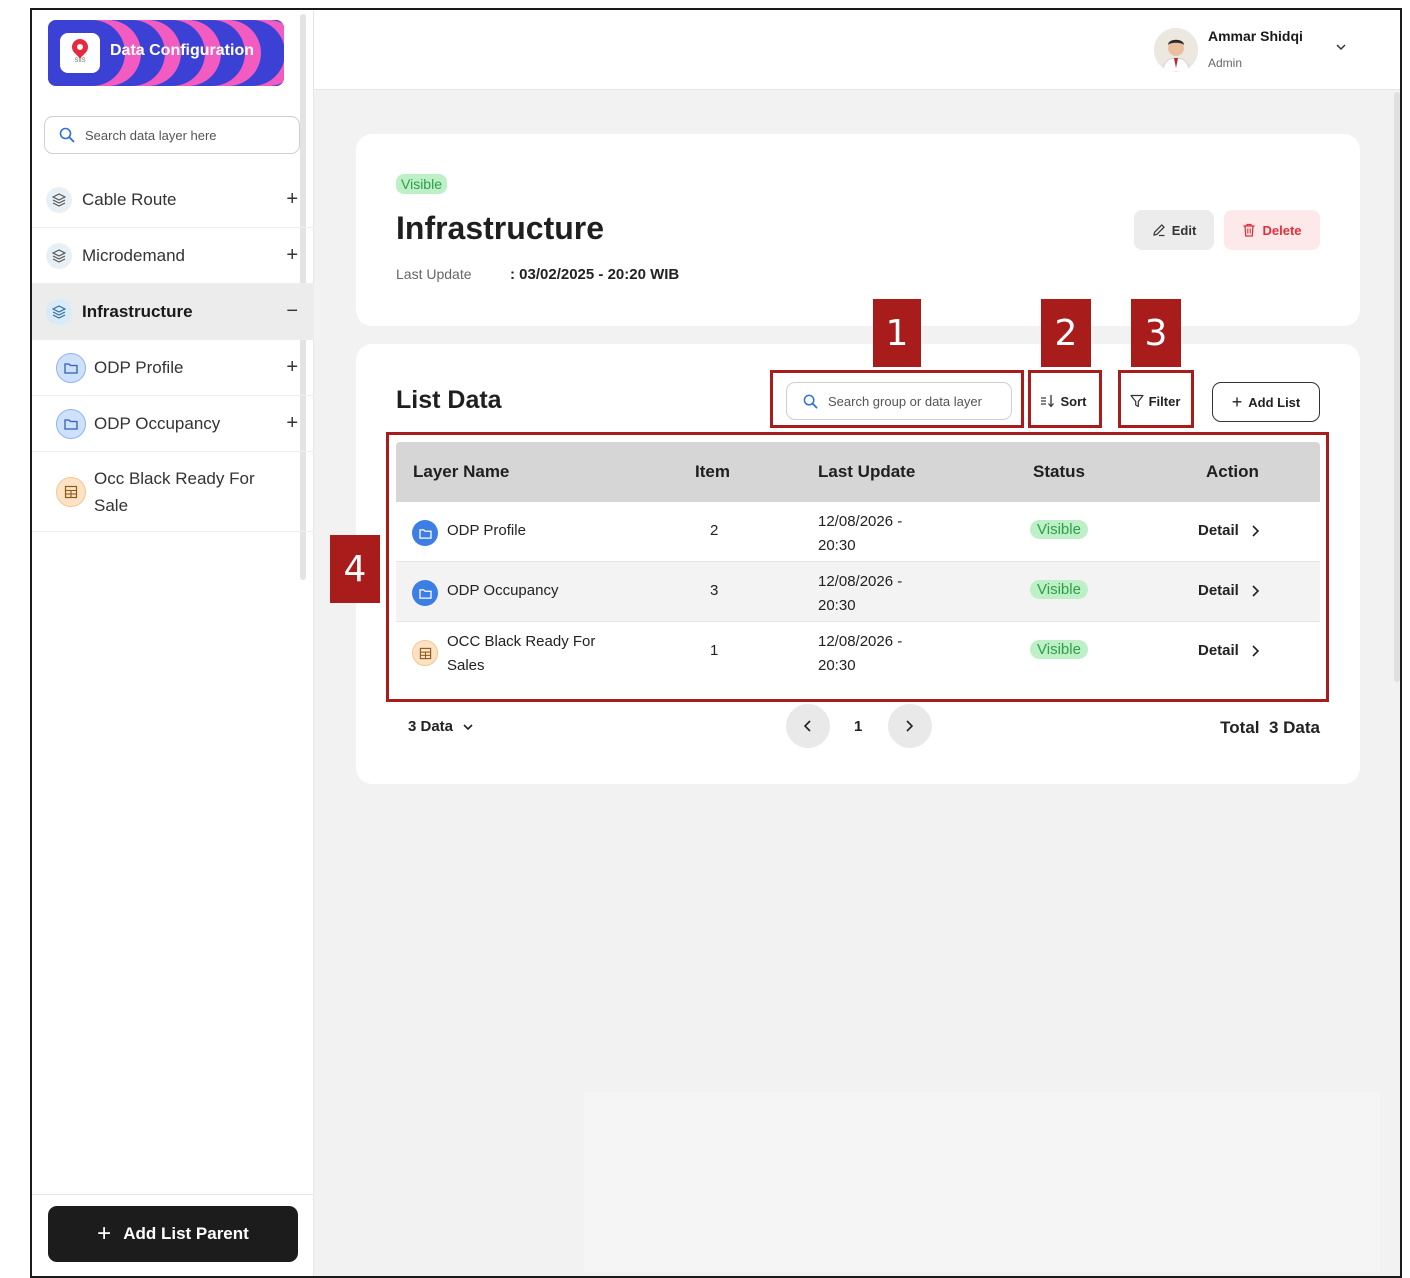  I want to click on page-size-label: 3 Data, so click(431, 726).